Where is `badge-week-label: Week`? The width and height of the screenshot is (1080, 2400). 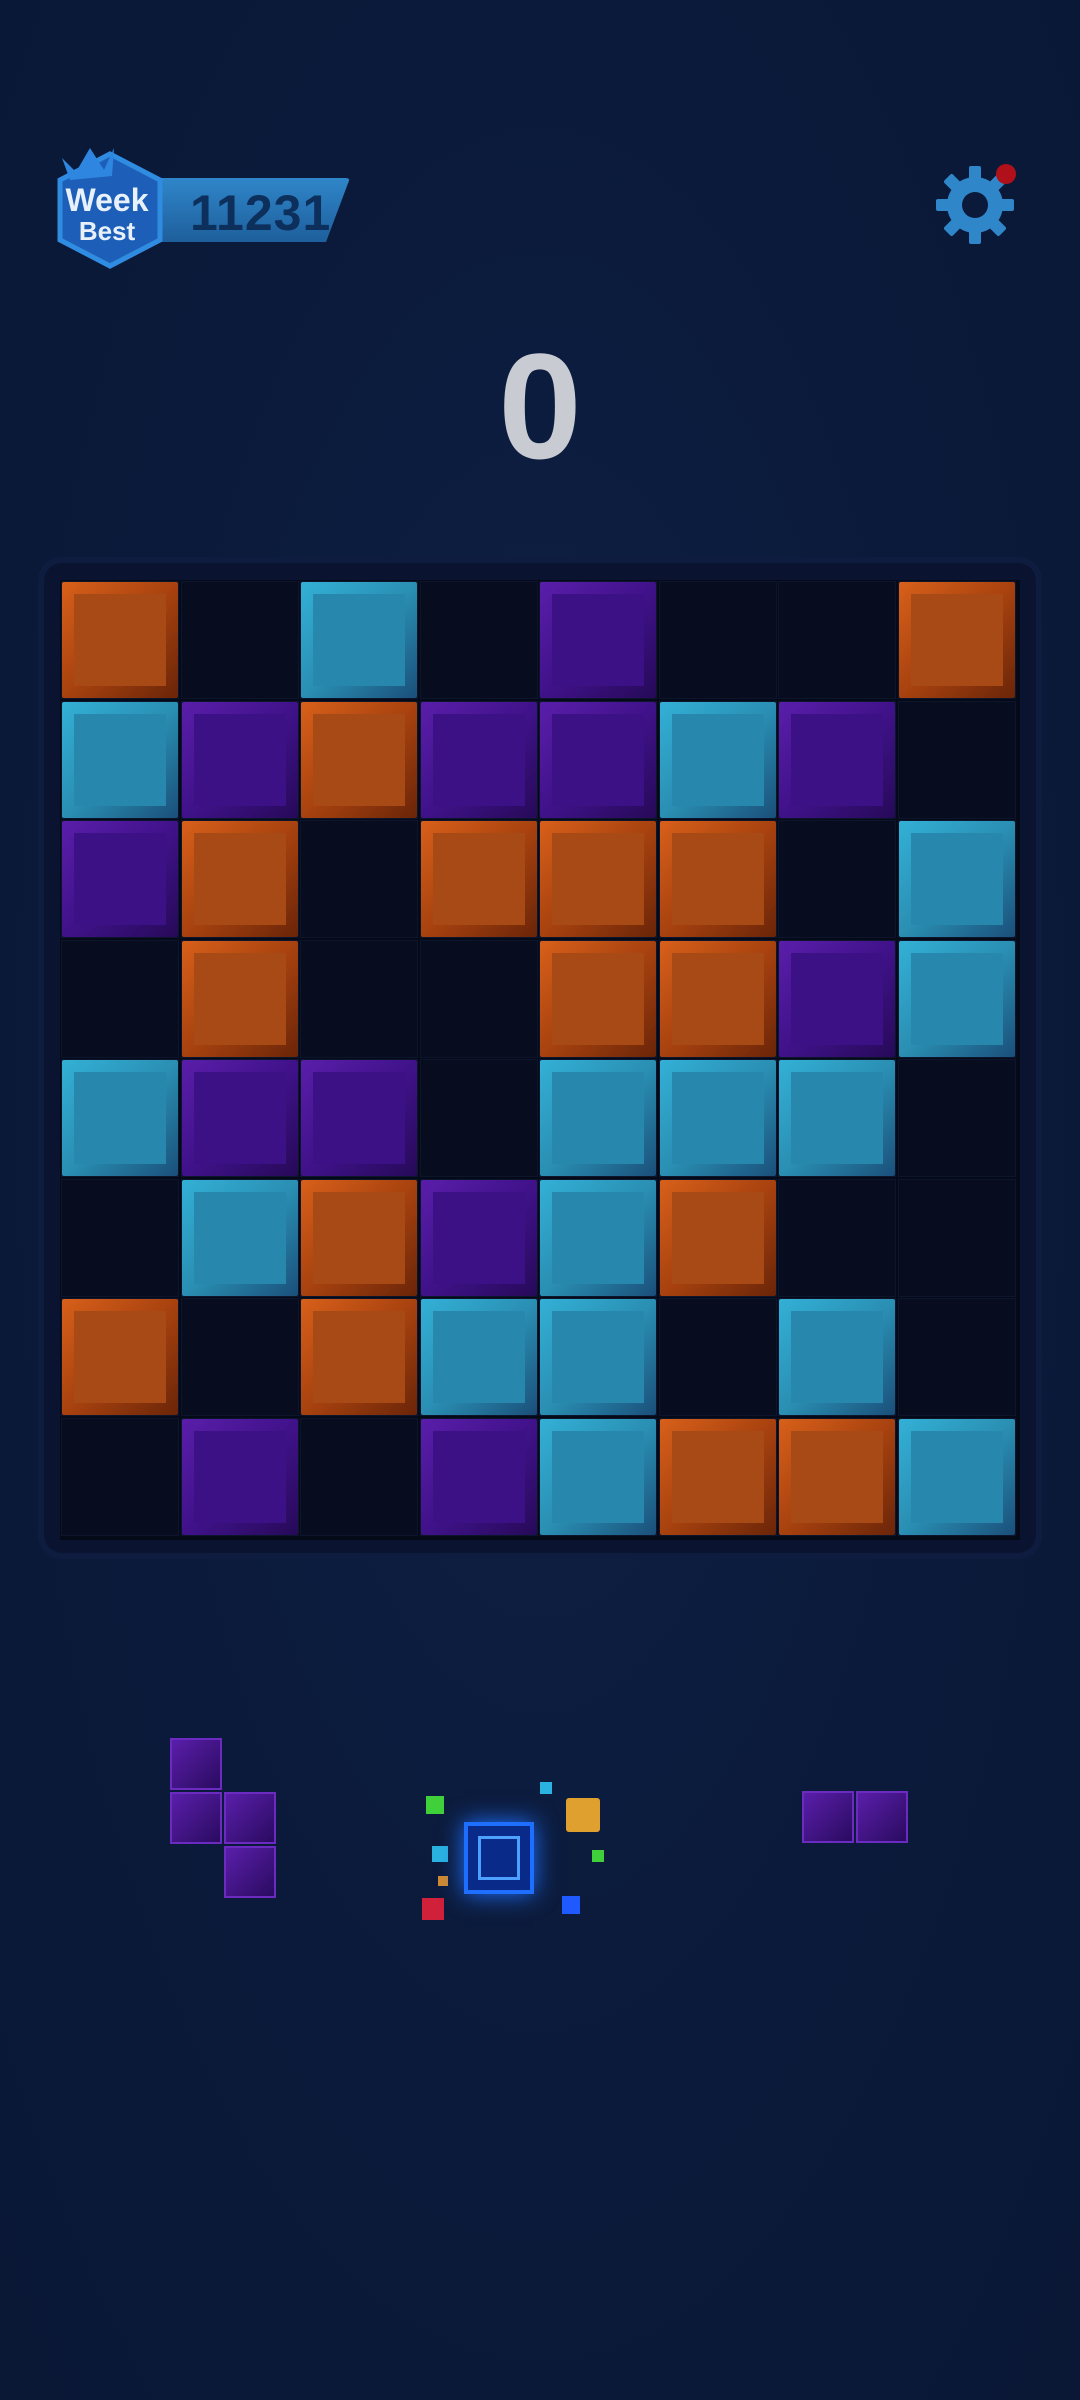 badge-week-label: Week is located at coordinates (107, 200).